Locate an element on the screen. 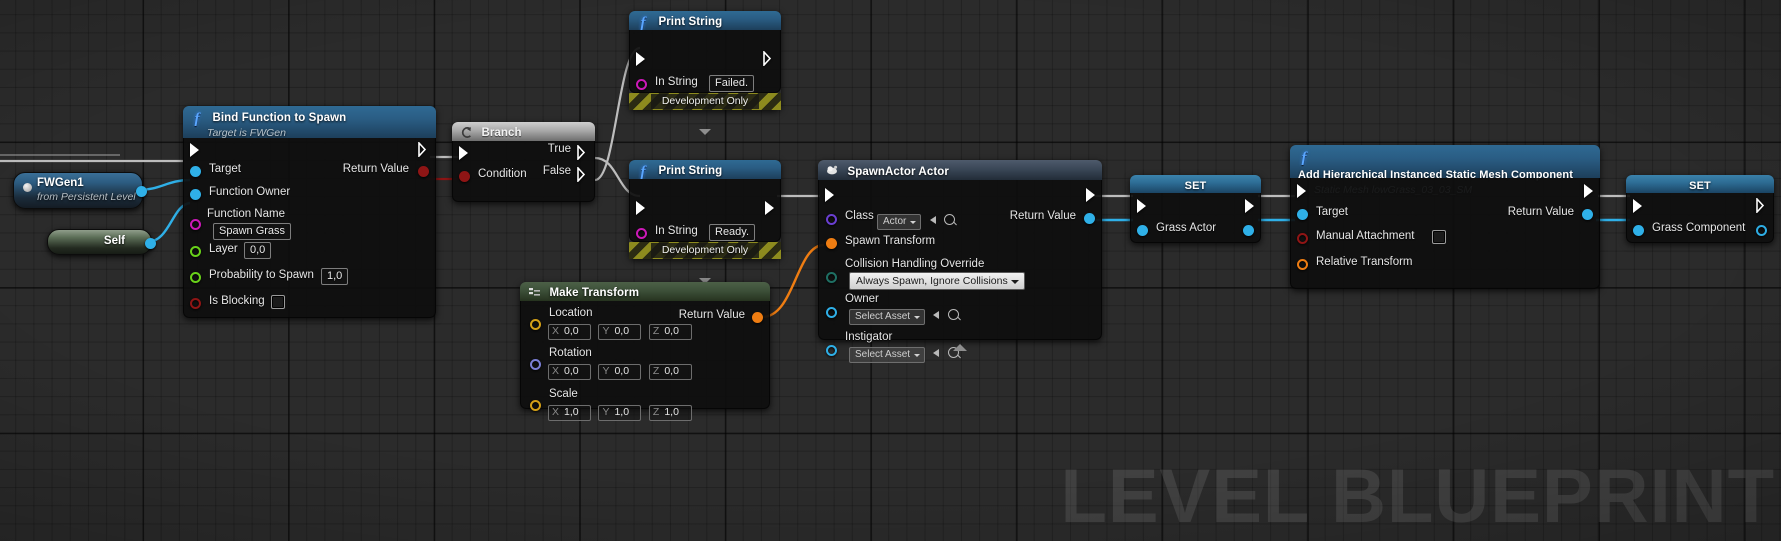 The width and height of the screenshot is (1781, 541). branch-node-body: True Condition False is located at coordinates (523, 171).